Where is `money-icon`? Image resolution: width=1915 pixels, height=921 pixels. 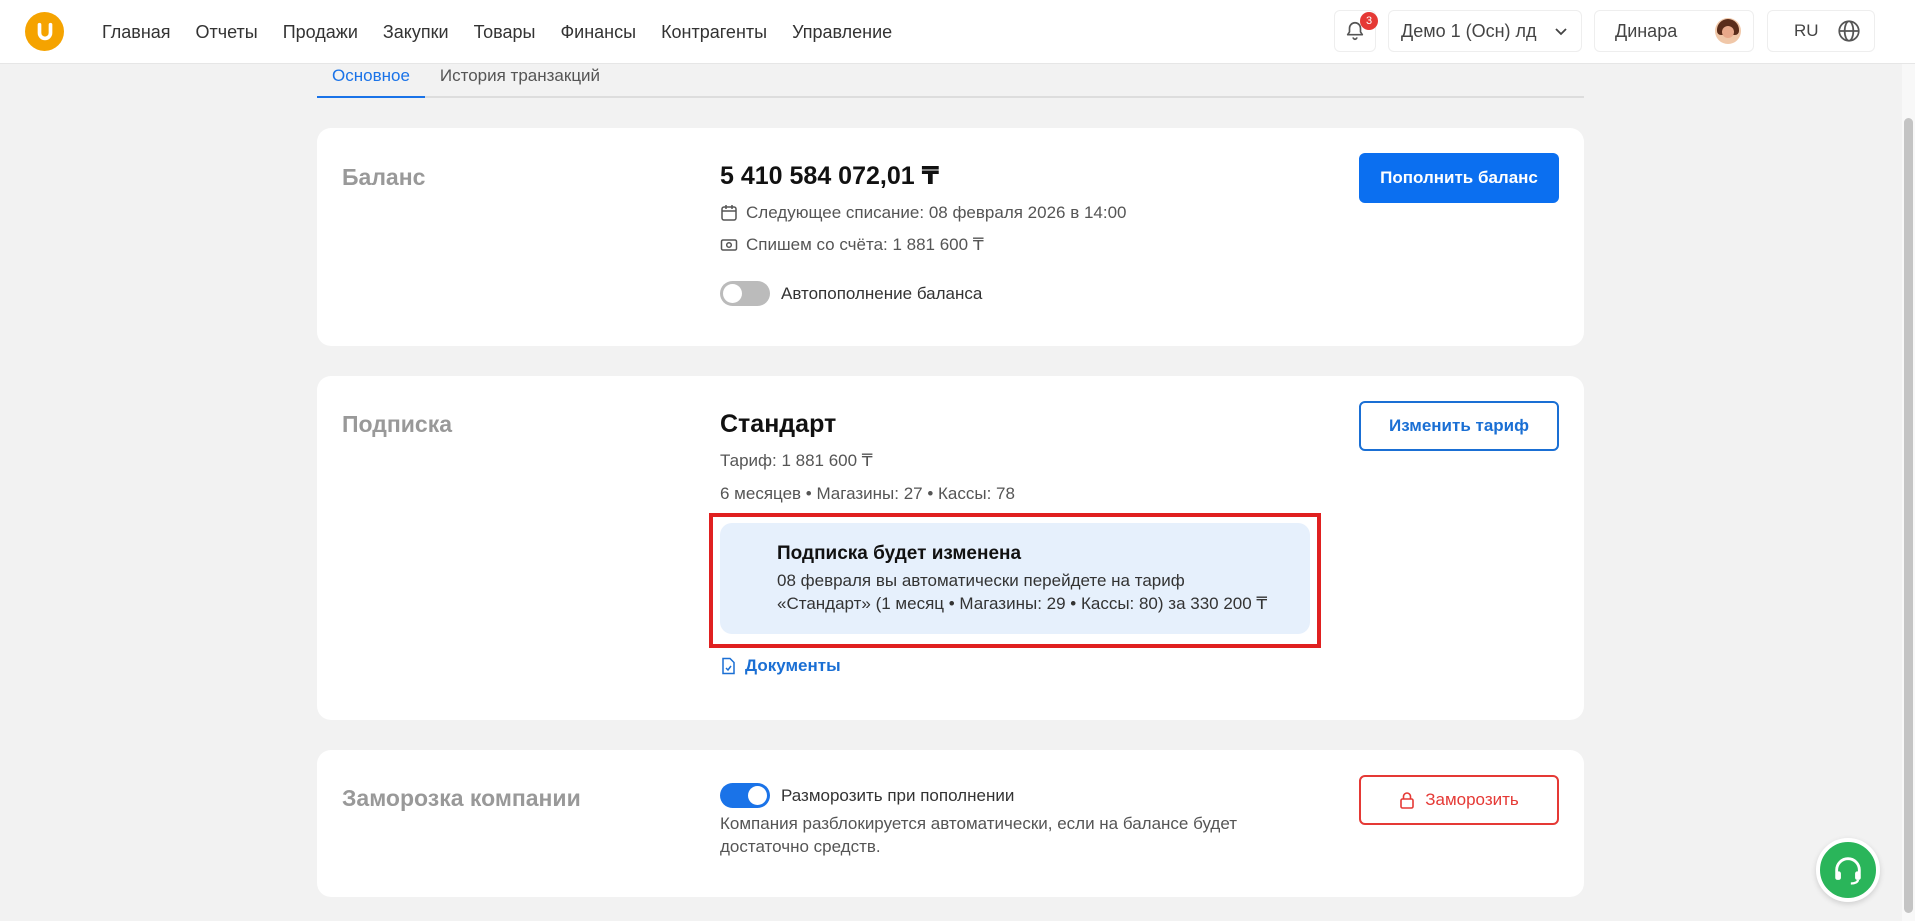
money-icon is located at coordinates (729, 245).